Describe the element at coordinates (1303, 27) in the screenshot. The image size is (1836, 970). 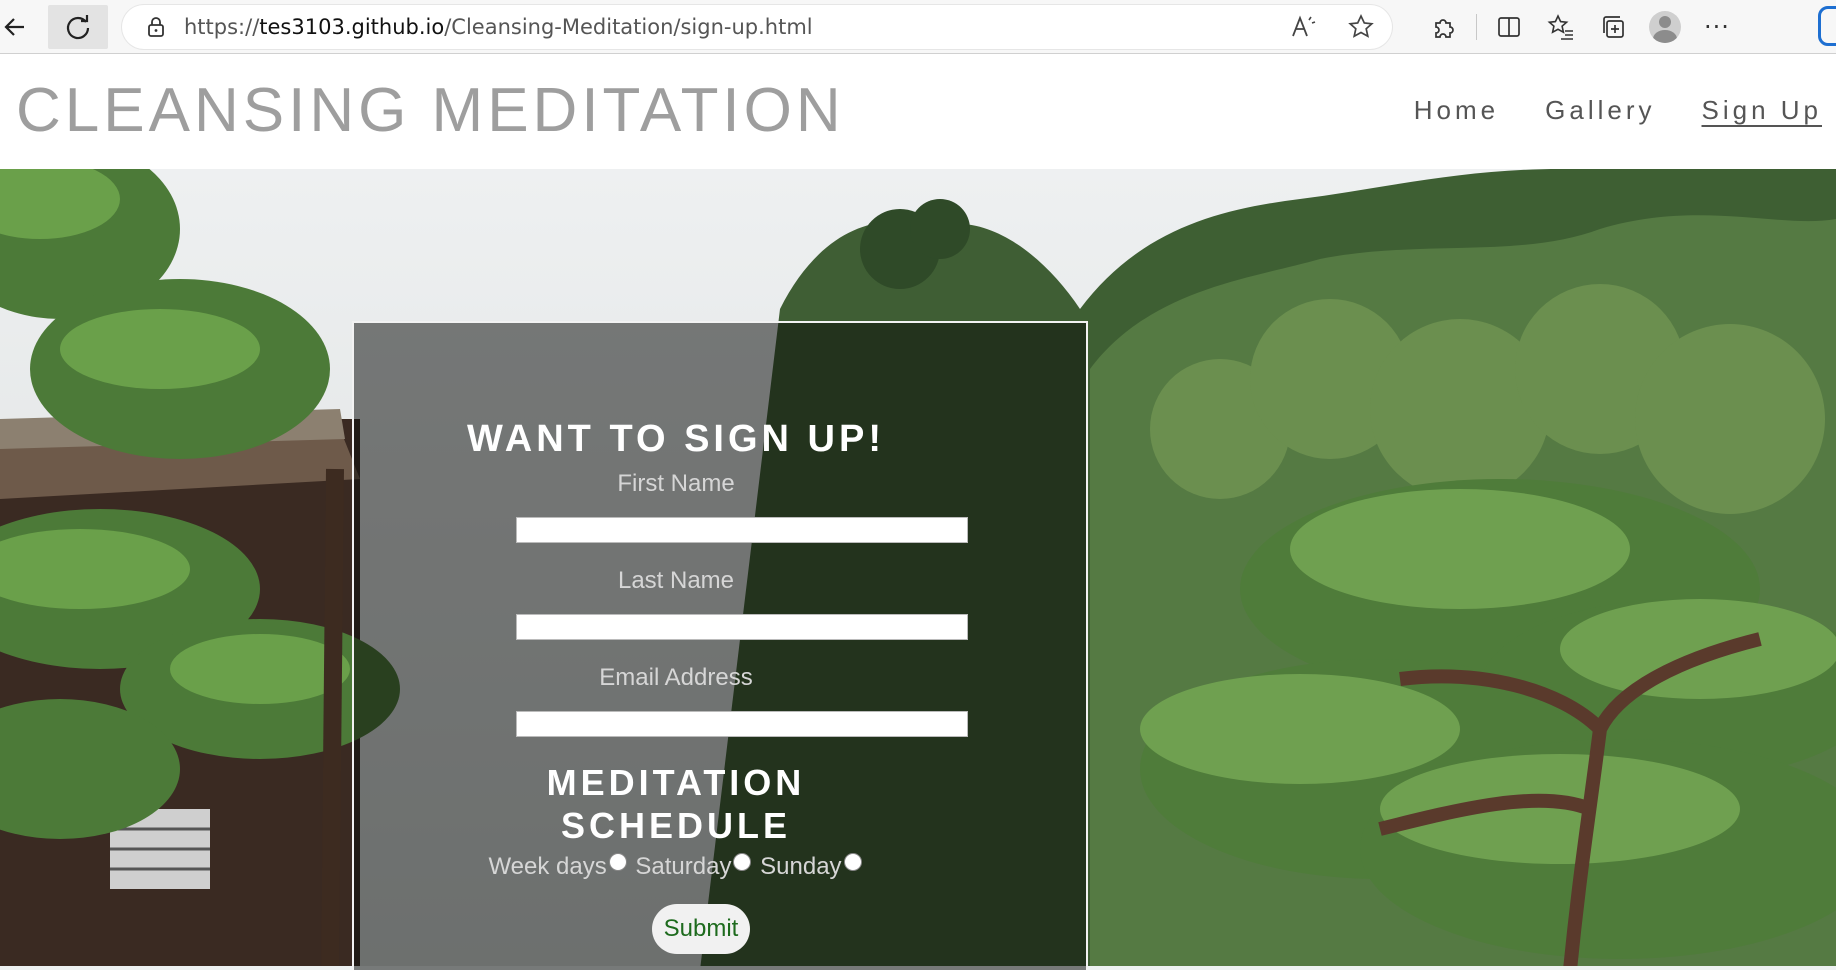
I see `read-aloud-icon` at that location.